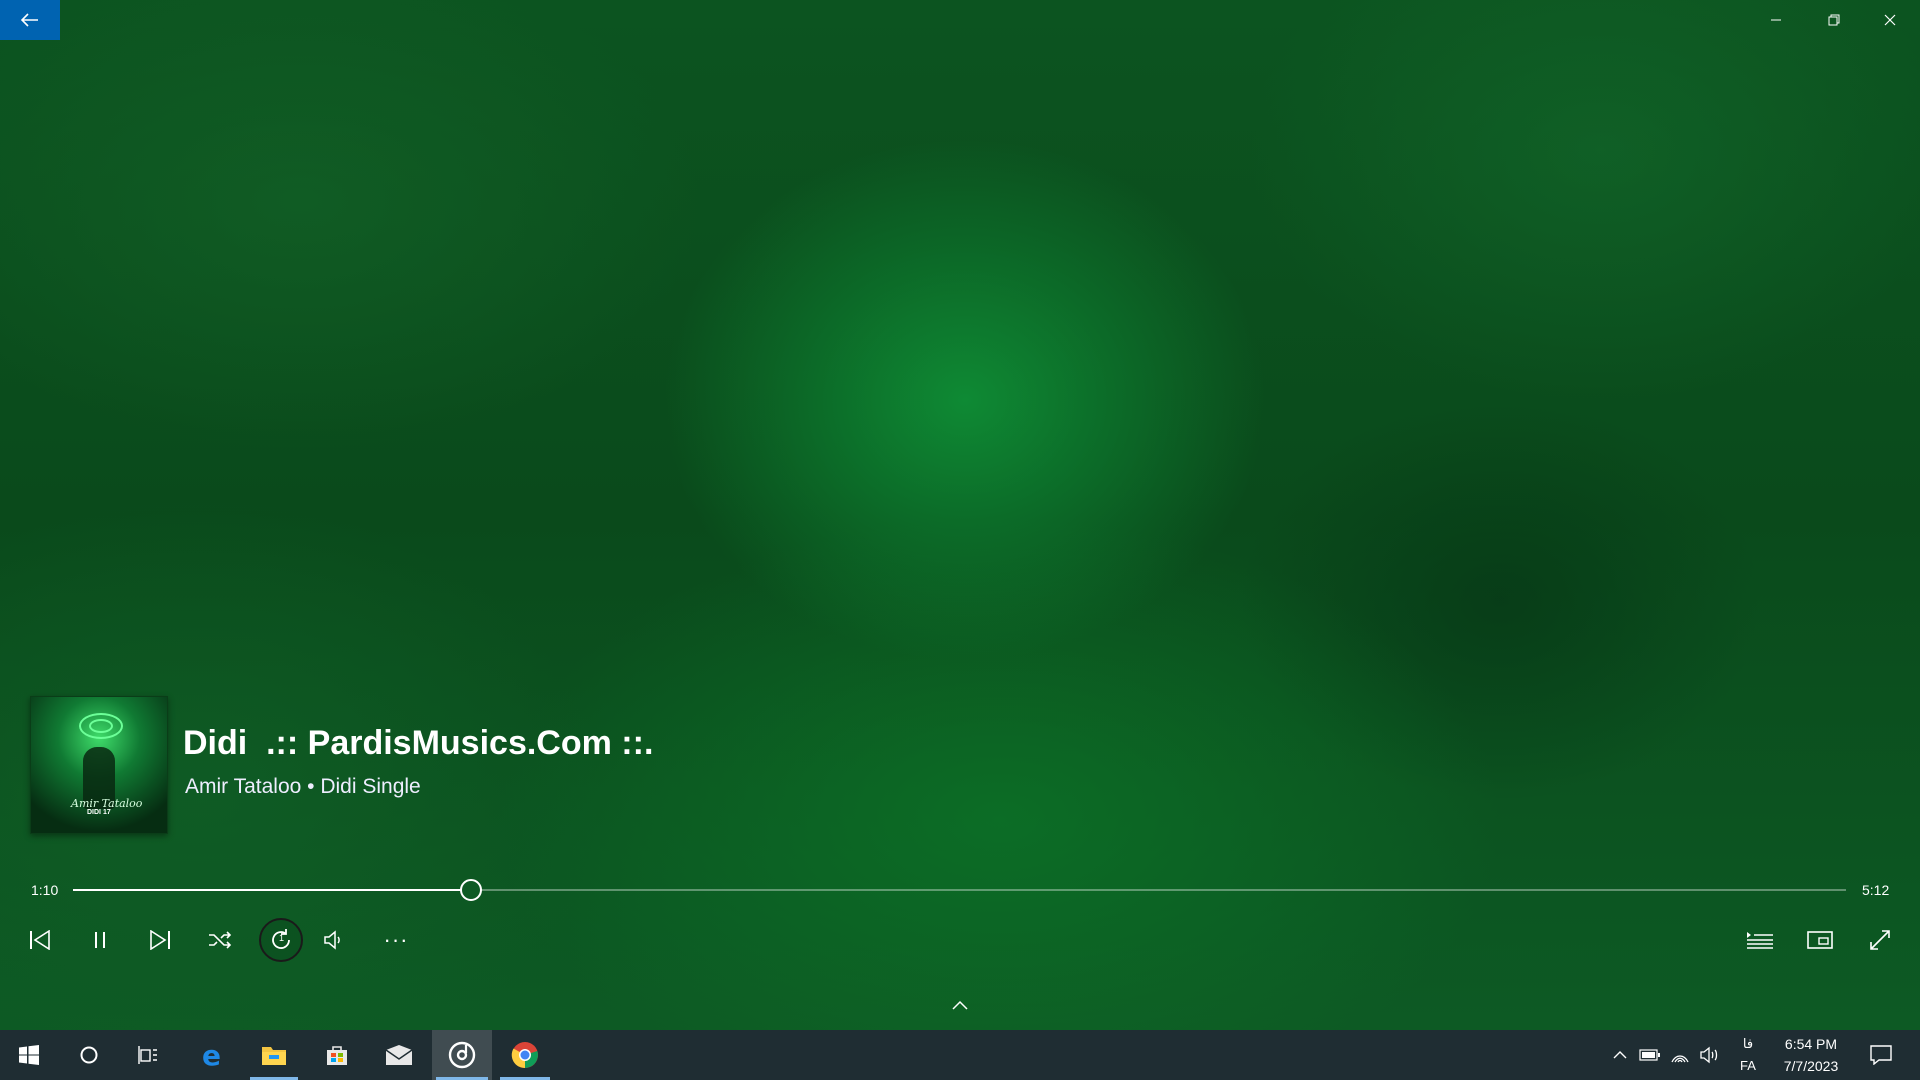 This screenshot has height=1080, width=1920. I want to click on back-button, so click(30, 20).